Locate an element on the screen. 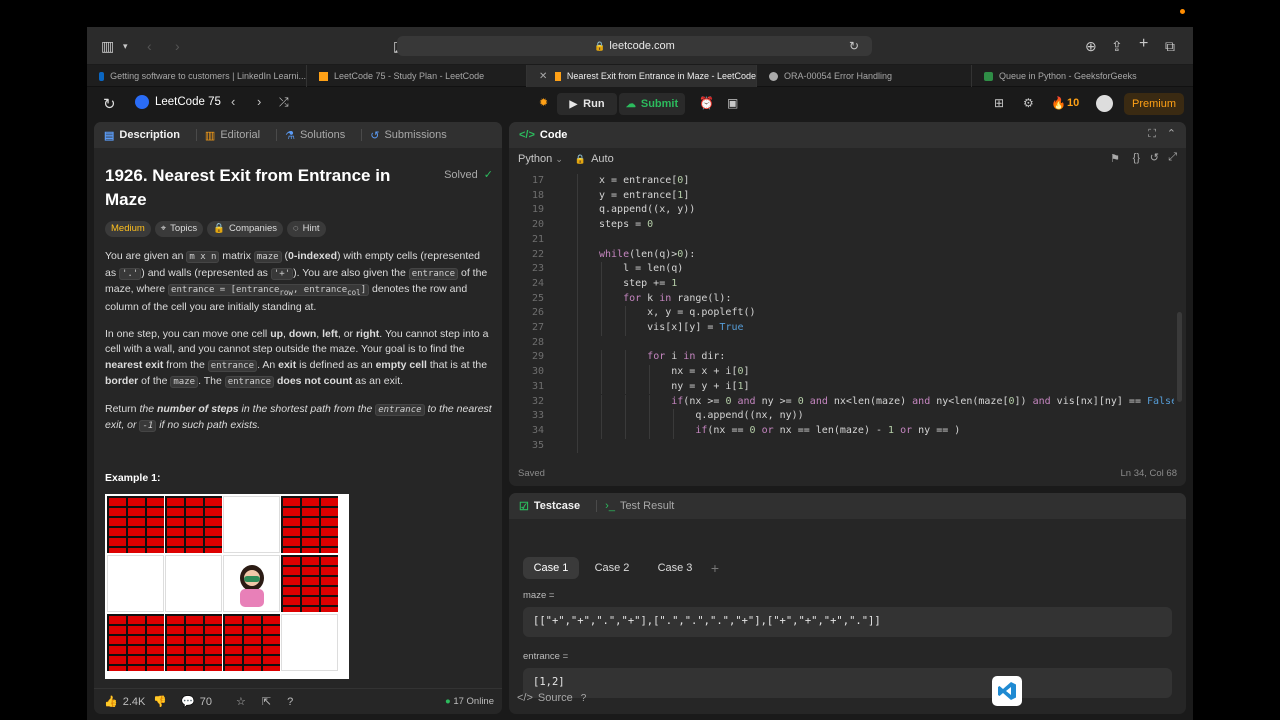 This screenshot has width=1280, height=720. hint-tag: ◌ Hint is located at coordinates (306, 229).